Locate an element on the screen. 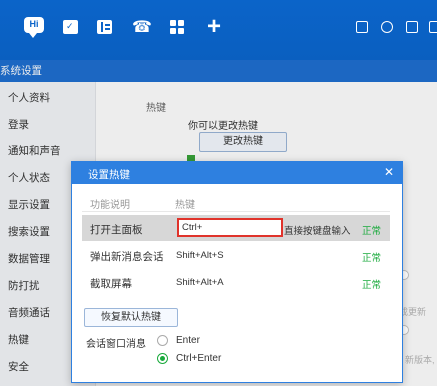  restore-defaults-button: 恢复默认热键 is located at coordinates (131, 317).